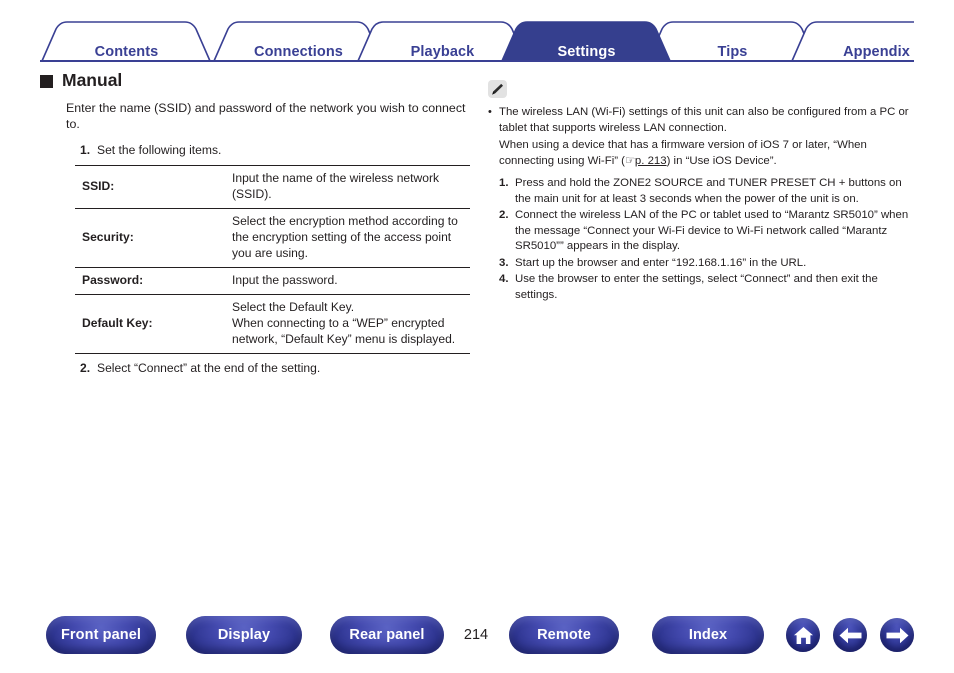  What do you see at coordinates (298, 52) in the screenshot?
I see `tab-label-connections: Connections` at bounding box center [298, 52].